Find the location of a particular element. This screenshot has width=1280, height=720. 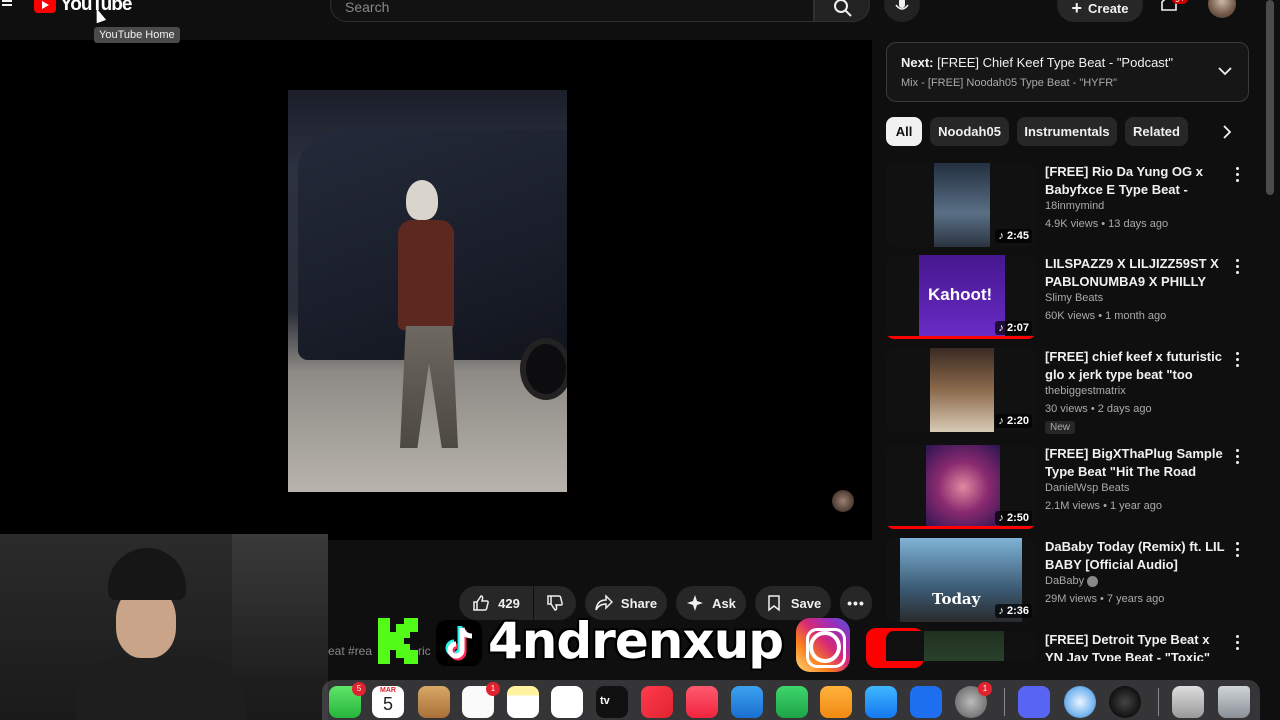

video-thumbnail: Today ♪ 2:36 is located at coordinates (961, 580).